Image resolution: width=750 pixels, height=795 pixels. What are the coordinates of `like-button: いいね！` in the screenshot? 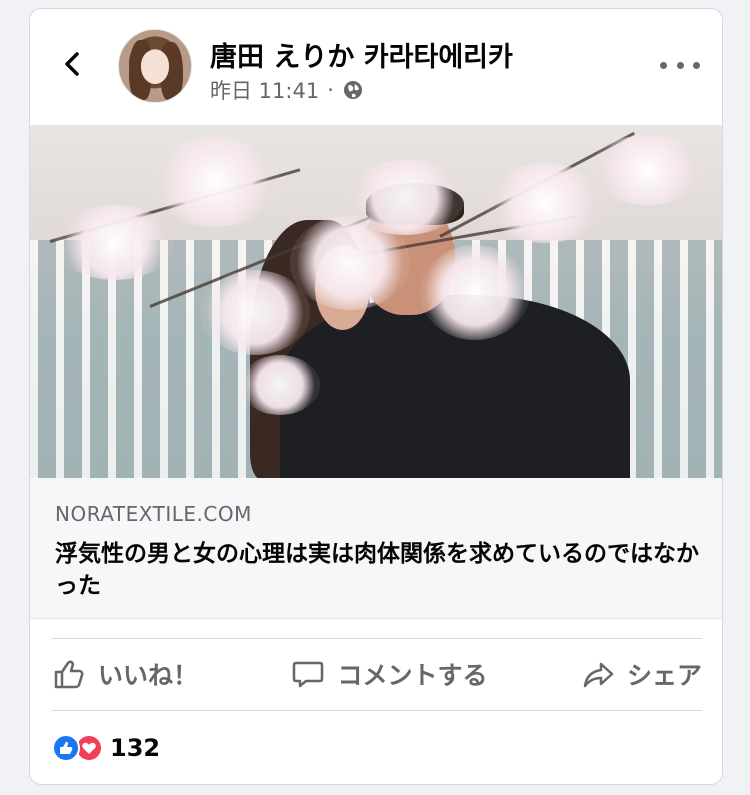 It's located at (125, 674).